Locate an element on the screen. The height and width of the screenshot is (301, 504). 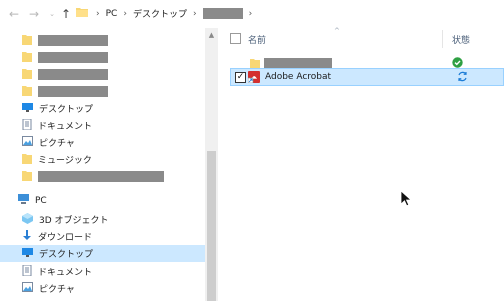
sync-pending-icon is located at coordinates (462, 78).